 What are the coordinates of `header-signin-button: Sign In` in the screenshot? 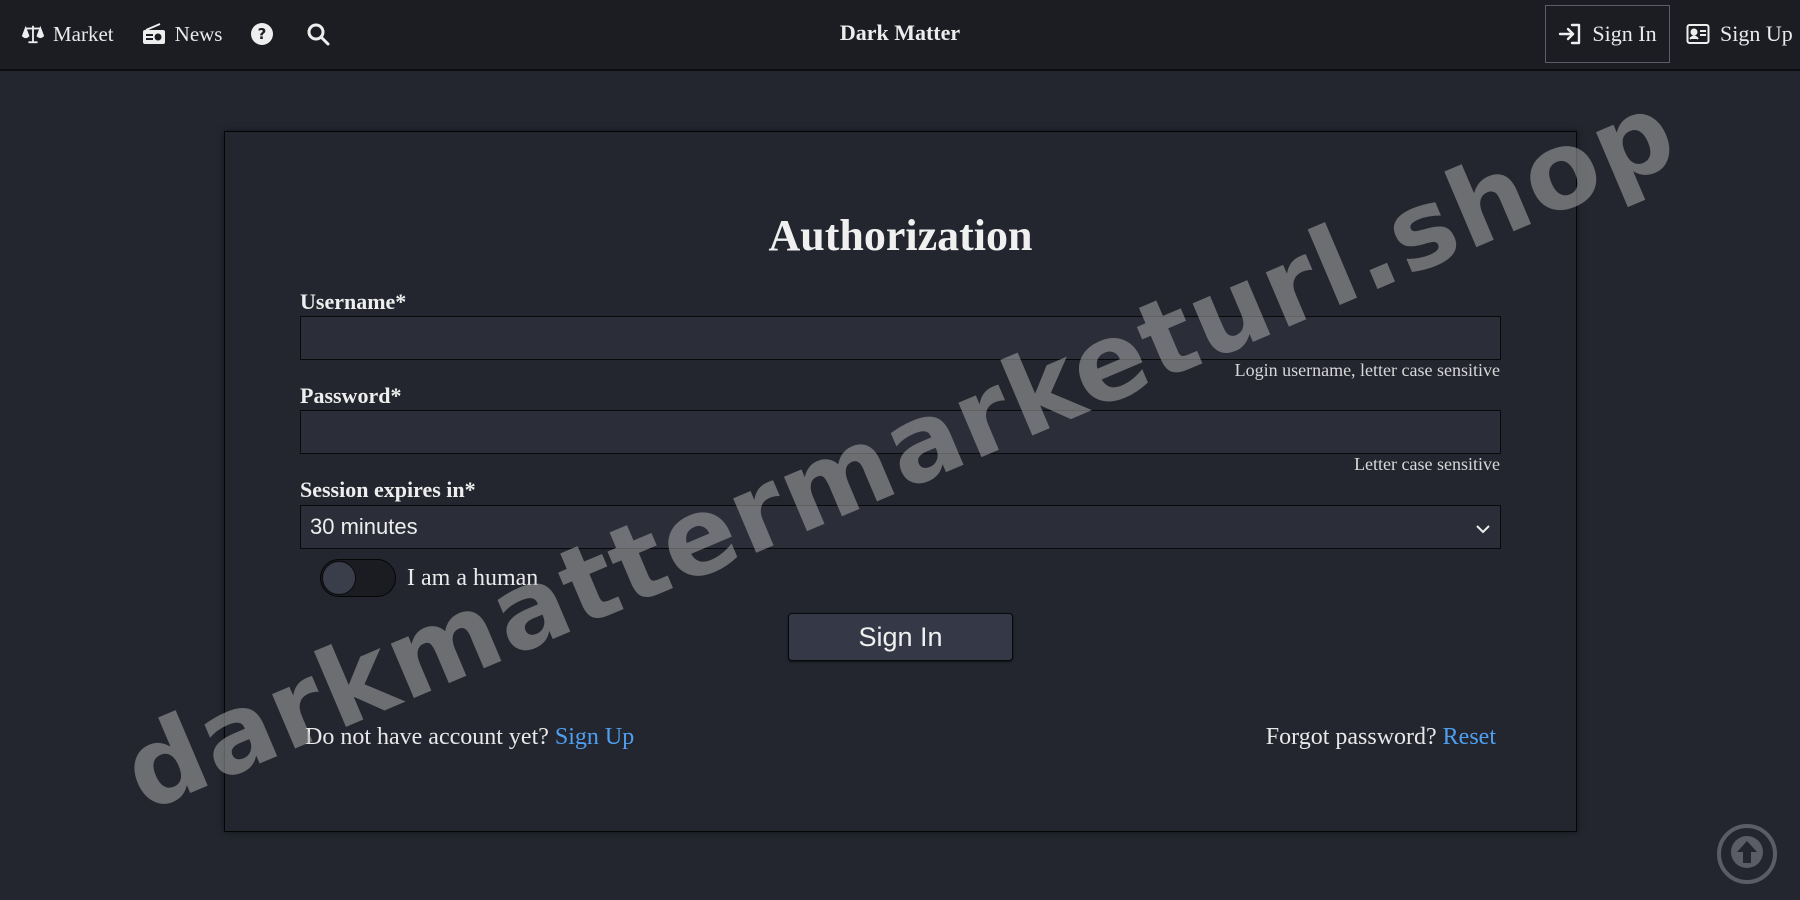 It's located at (1607, 34).